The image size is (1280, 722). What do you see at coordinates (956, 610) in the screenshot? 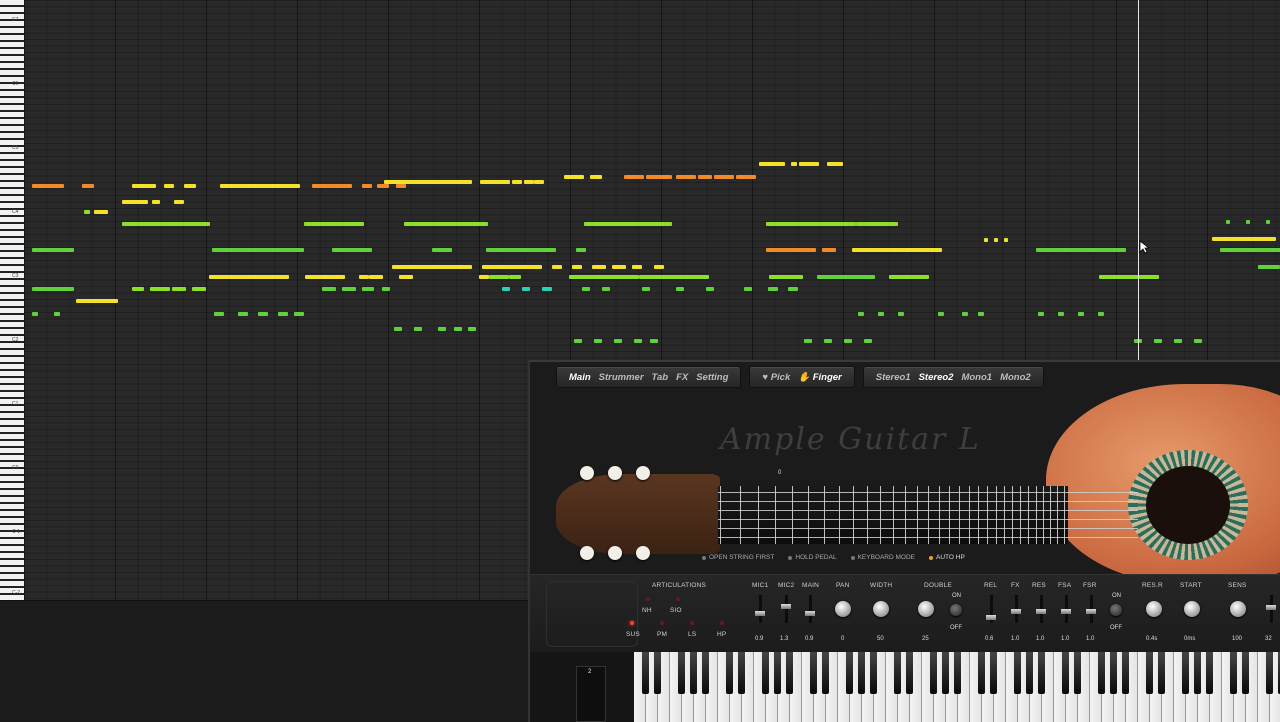
I see `double-switch` at bounding box center [956, 610].